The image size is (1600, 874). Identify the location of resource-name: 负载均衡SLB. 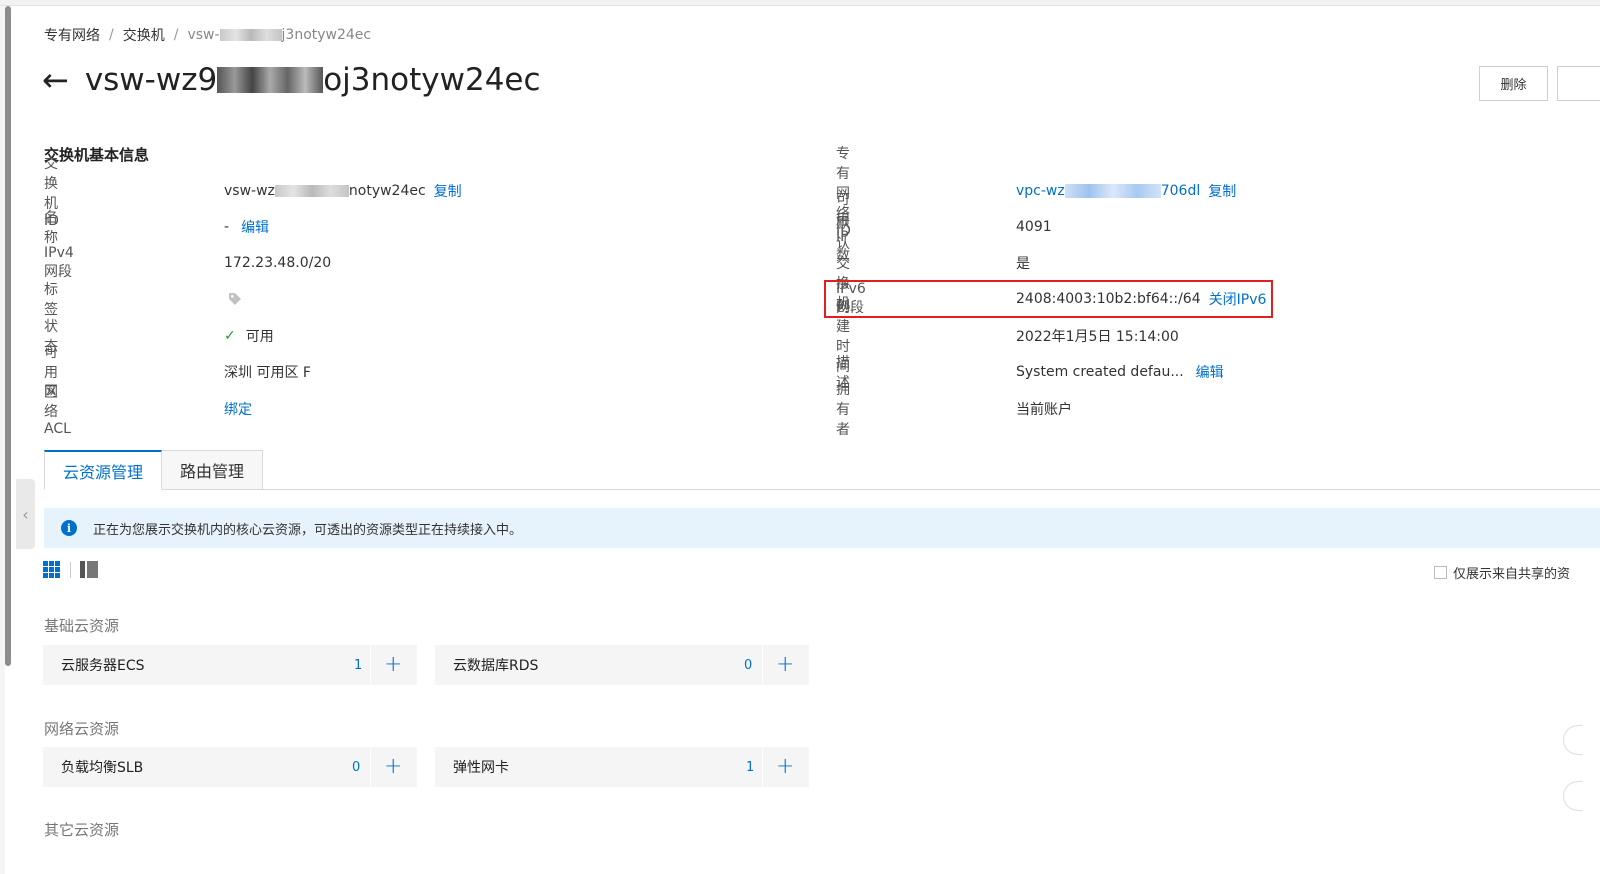
(102, 768).